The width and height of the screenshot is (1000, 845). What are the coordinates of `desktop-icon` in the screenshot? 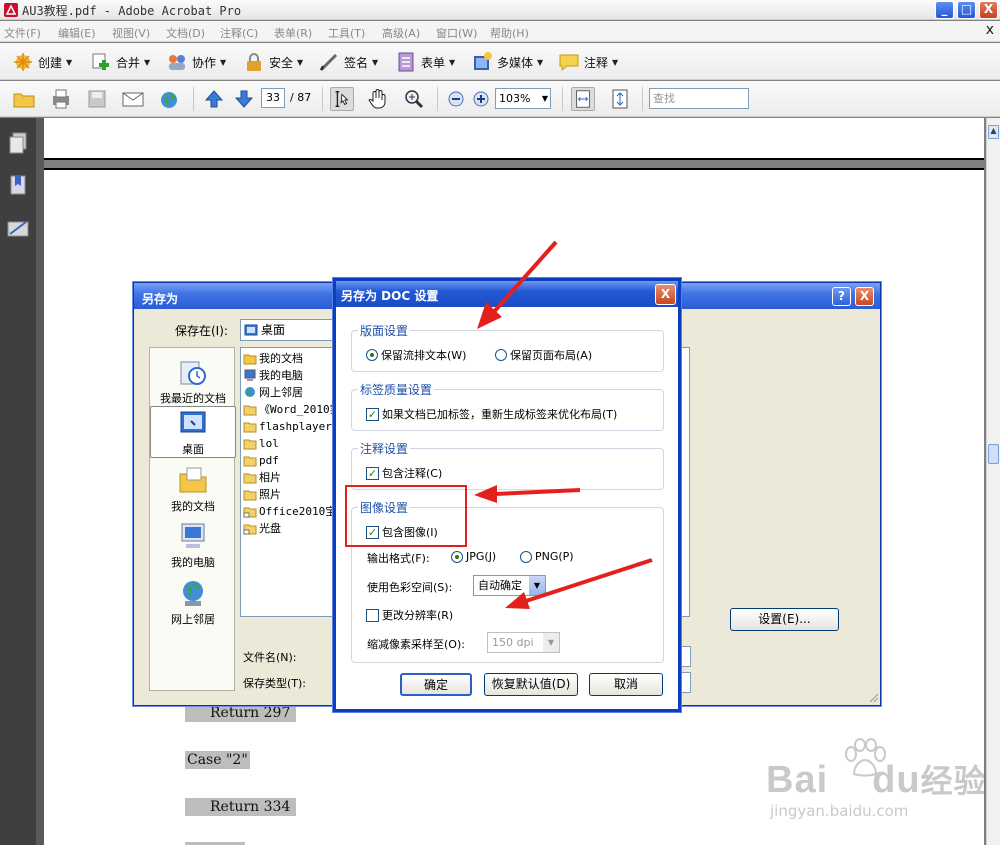 It's located at (193, 422).